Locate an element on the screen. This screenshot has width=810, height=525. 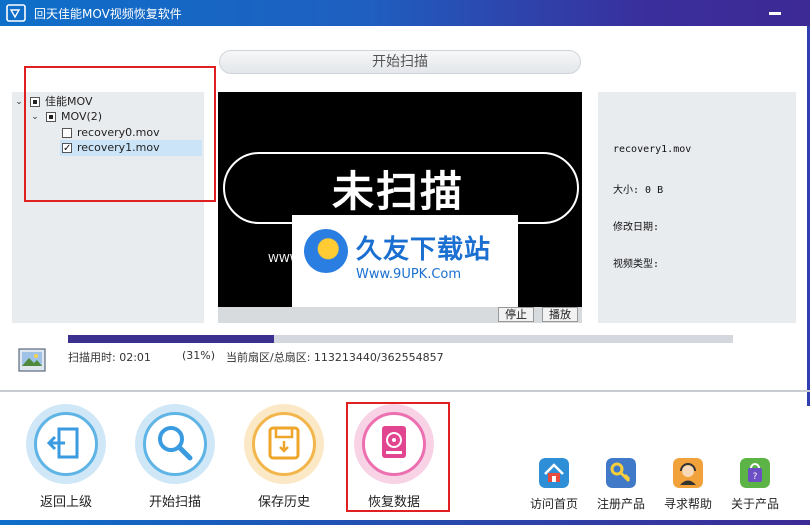
info-filename: recovery1.mov is located at coordinates (652, 149).